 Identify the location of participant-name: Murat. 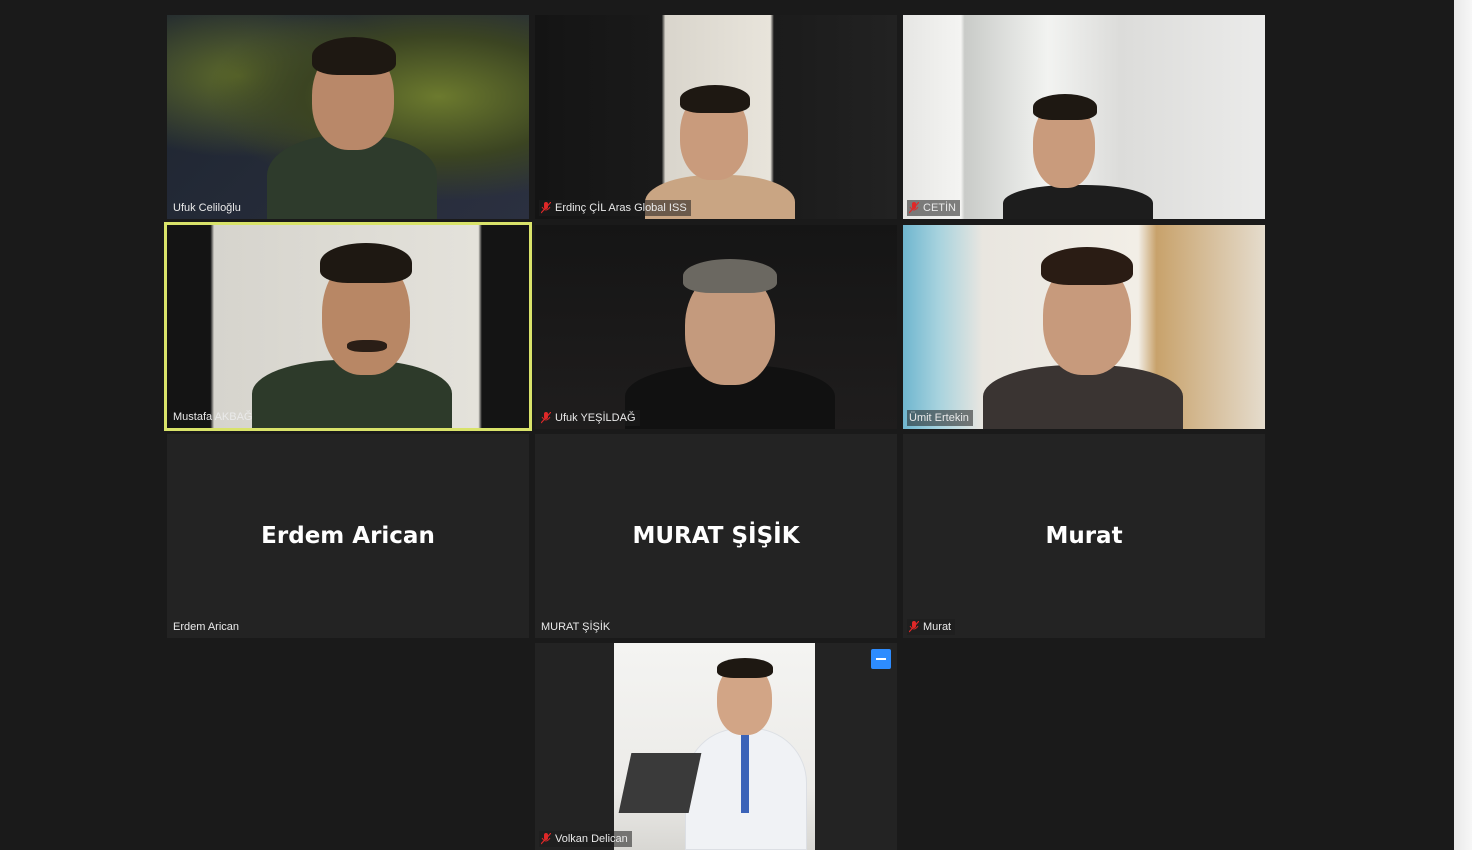
(937, 627).